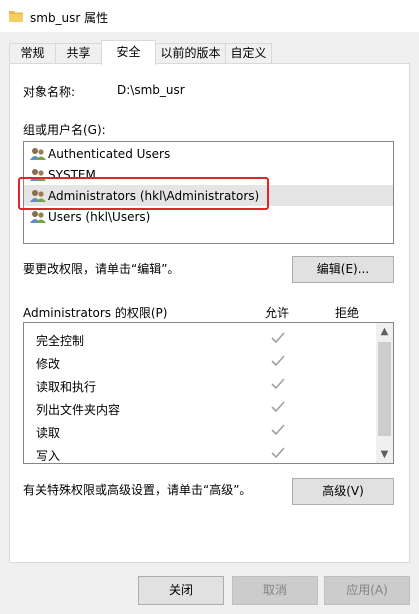 This screenshot has height=614, width=419. I want to click on permission-row: 完全控制, so click(201, 339).